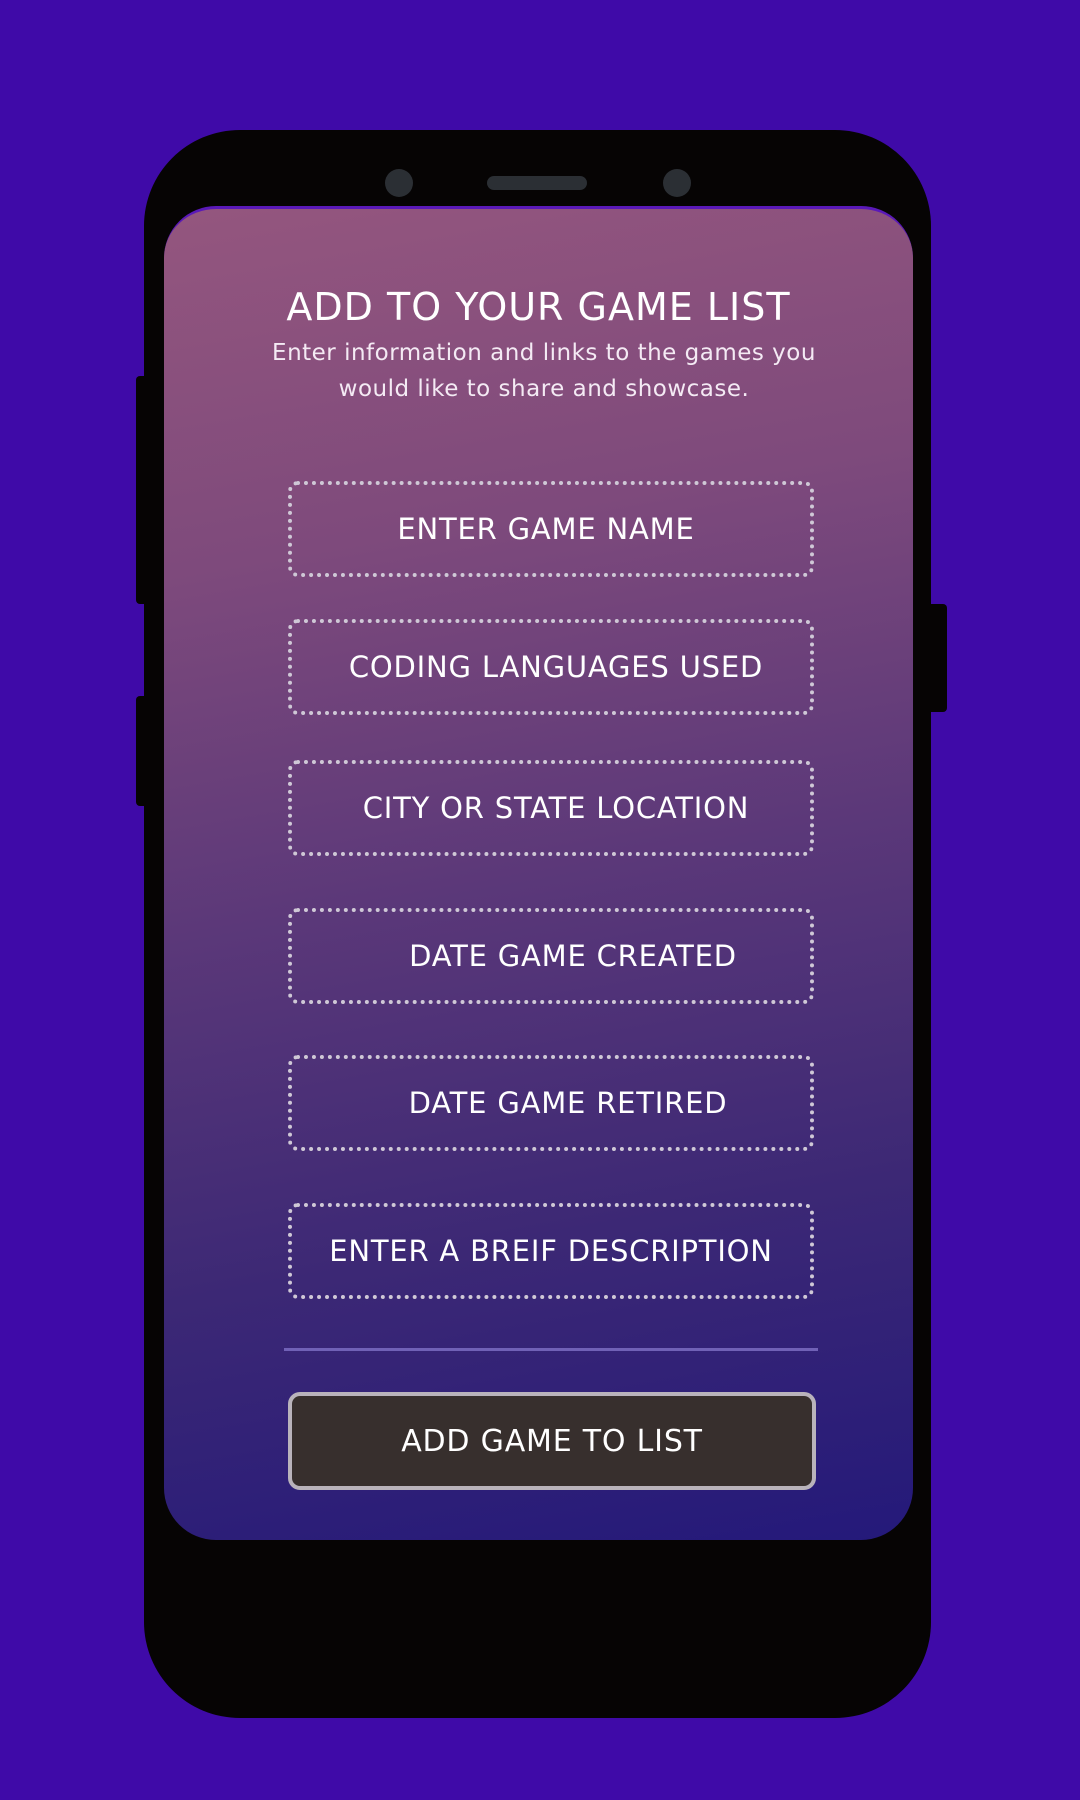  I want to click on location-field: CITY OR STATE LOCATION, so click(551, 808).